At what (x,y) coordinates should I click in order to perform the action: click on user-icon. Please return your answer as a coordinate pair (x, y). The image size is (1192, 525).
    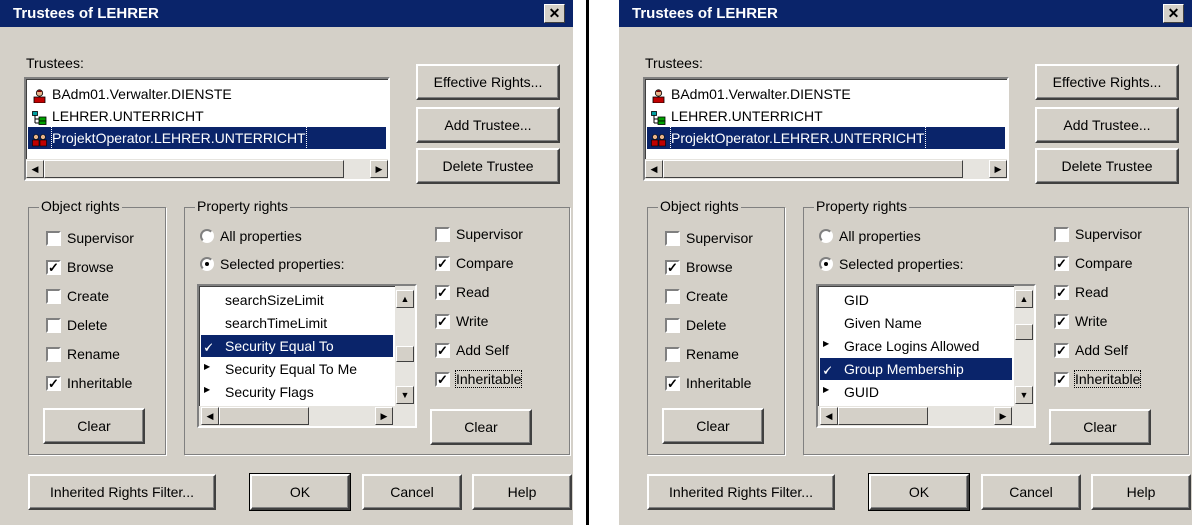
    Looking at the image, I should click on (658, 95).